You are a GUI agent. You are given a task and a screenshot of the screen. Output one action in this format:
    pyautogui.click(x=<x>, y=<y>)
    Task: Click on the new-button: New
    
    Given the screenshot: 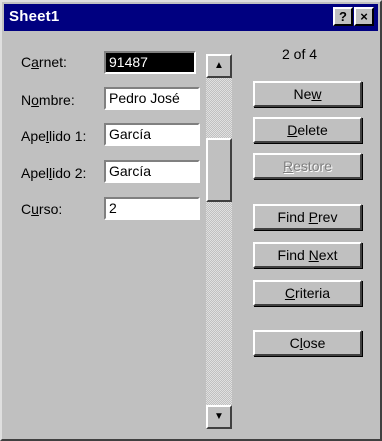 What is the action you would take?
    pyautogui.click(x=307, y=94)
    